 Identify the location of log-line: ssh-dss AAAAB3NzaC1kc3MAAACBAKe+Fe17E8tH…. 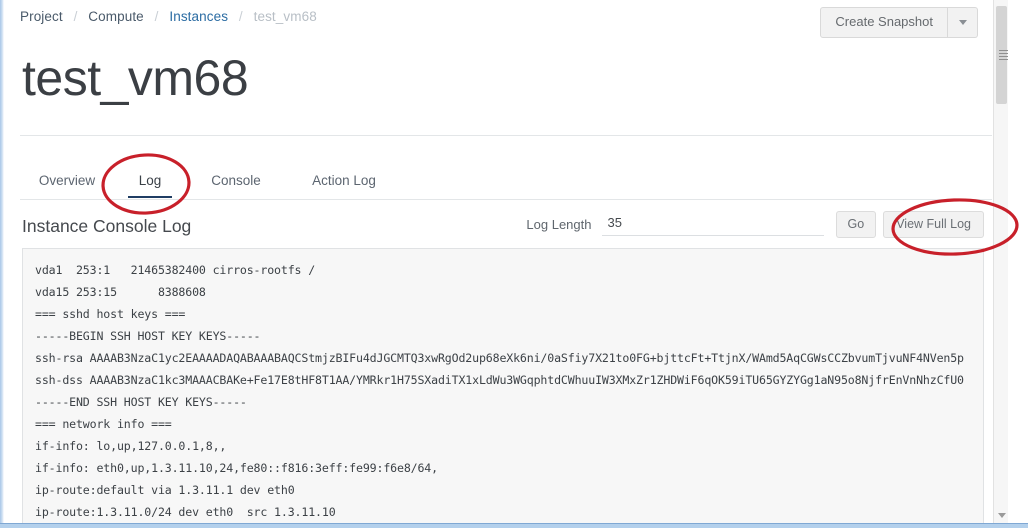
(499, 380).